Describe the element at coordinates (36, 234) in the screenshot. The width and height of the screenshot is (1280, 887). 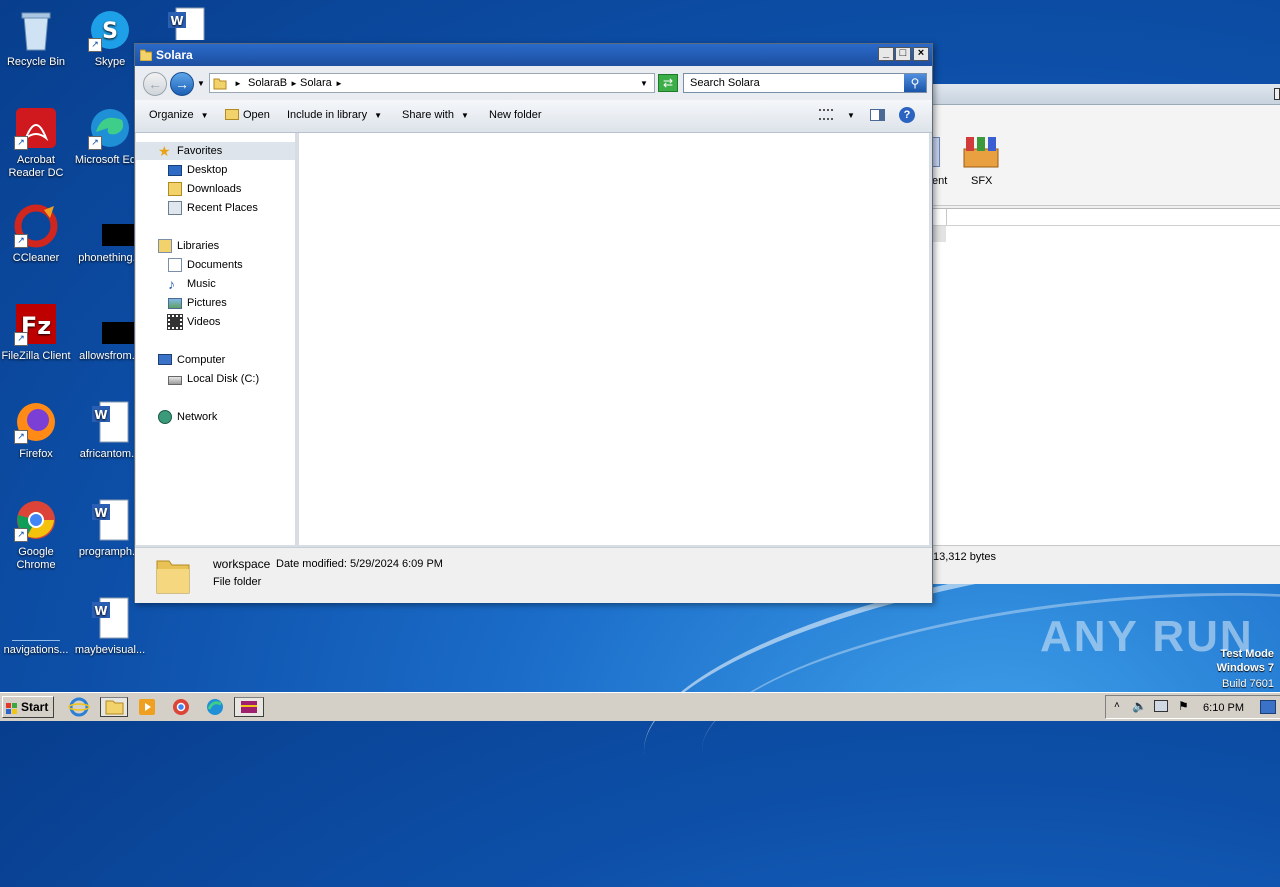
I see `desktop-icon-ccleaner: ↗ CCleaner` at that location.